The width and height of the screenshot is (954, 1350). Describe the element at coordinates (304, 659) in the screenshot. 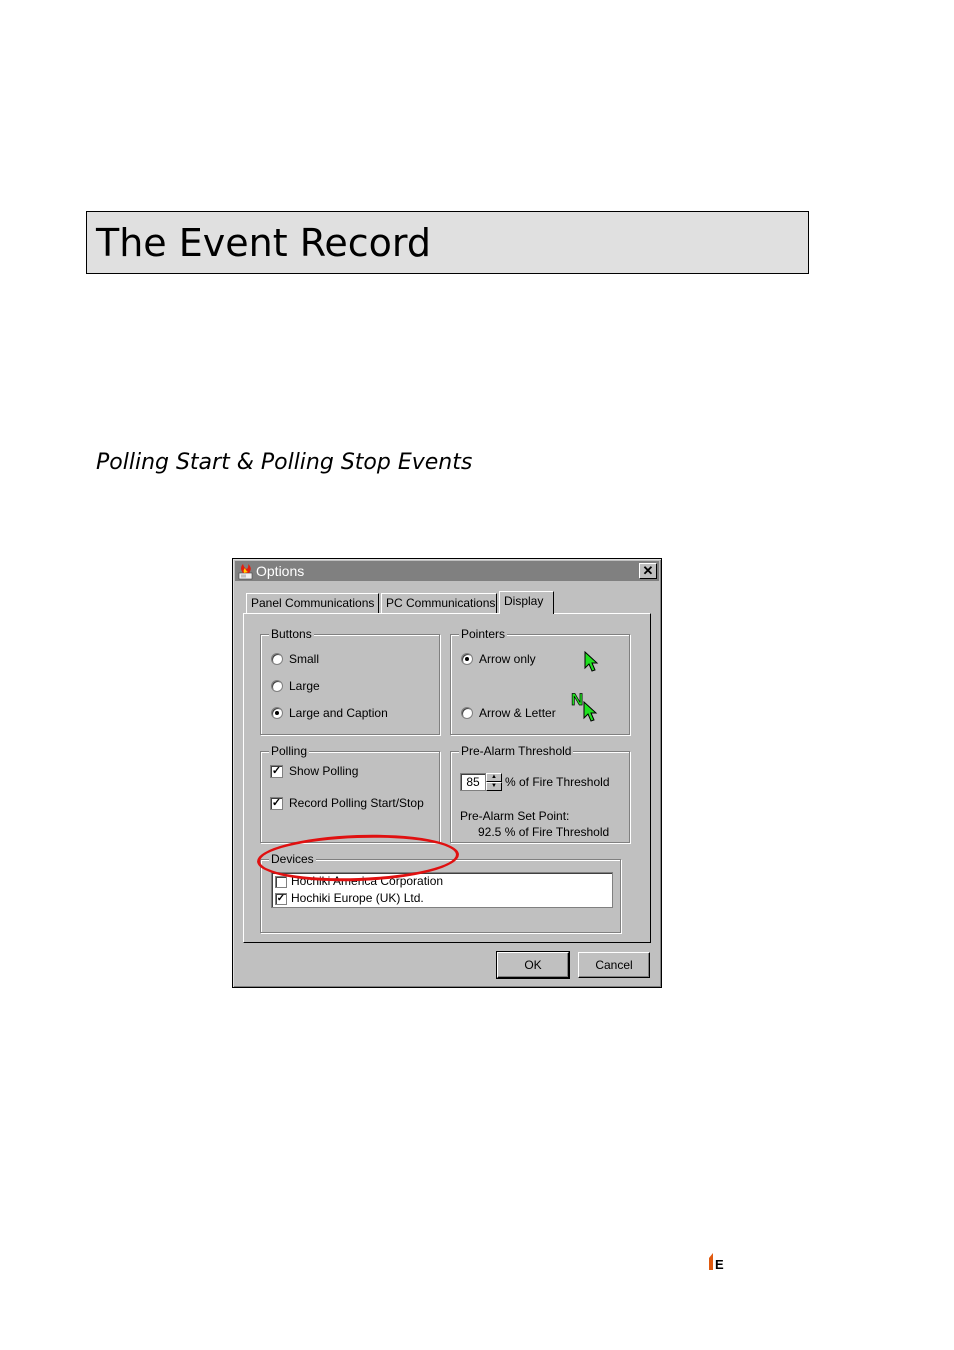

I see `small-radio-label: Small` at that location.